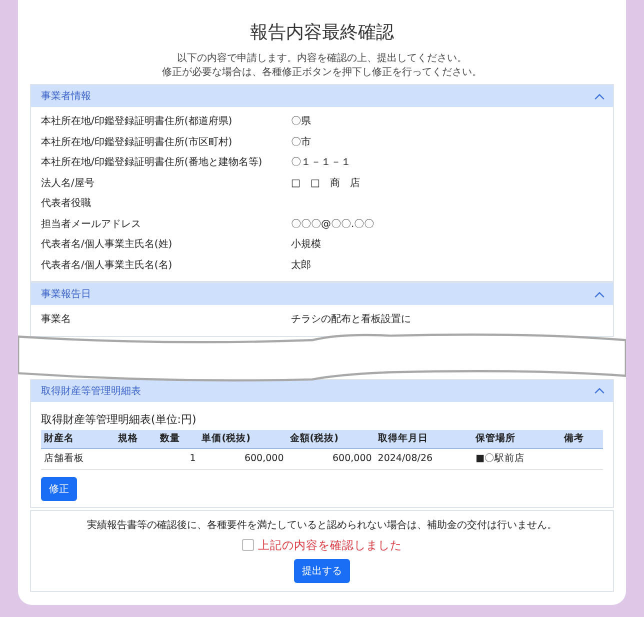  What do you see at coordinates (137, 142) in the screenshot?
I see `field-label: 本社所在地/印鑑登録証明書住所(市区町村)` at bounding box center [137, 142].